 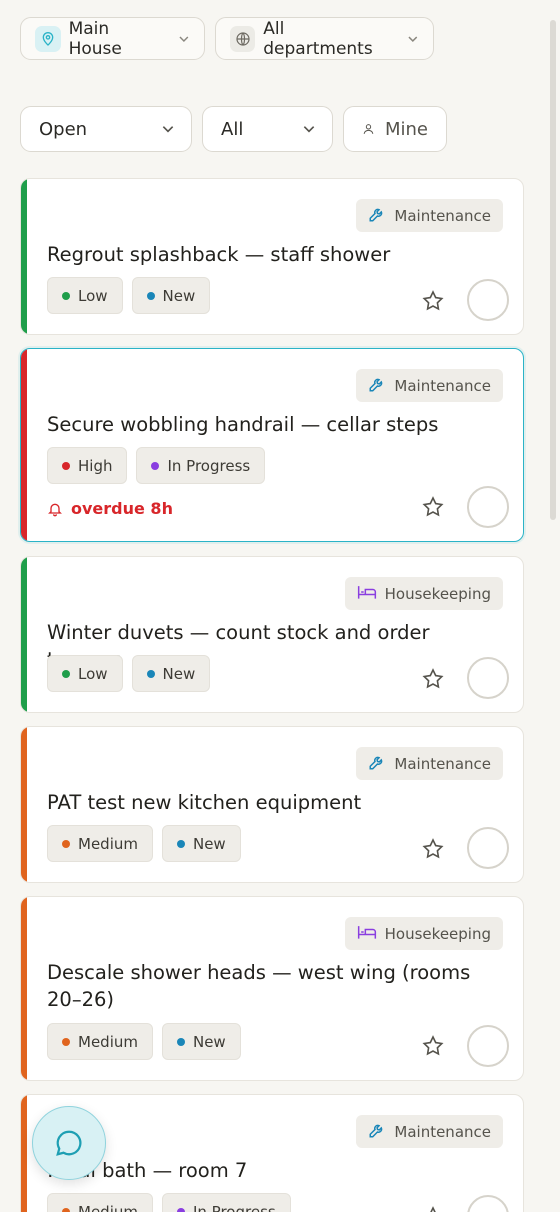 What do you see at coordinates (553, 270) in the screenshot?
I see `scrollbar` at bounding box center [553, 270].